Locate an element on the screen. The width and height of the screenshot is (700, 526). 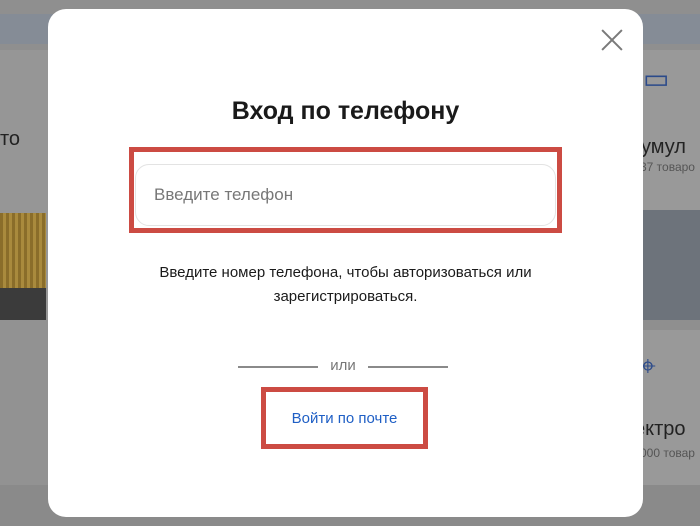
battery-icon: ▭ is located at coordinates (656, 78).